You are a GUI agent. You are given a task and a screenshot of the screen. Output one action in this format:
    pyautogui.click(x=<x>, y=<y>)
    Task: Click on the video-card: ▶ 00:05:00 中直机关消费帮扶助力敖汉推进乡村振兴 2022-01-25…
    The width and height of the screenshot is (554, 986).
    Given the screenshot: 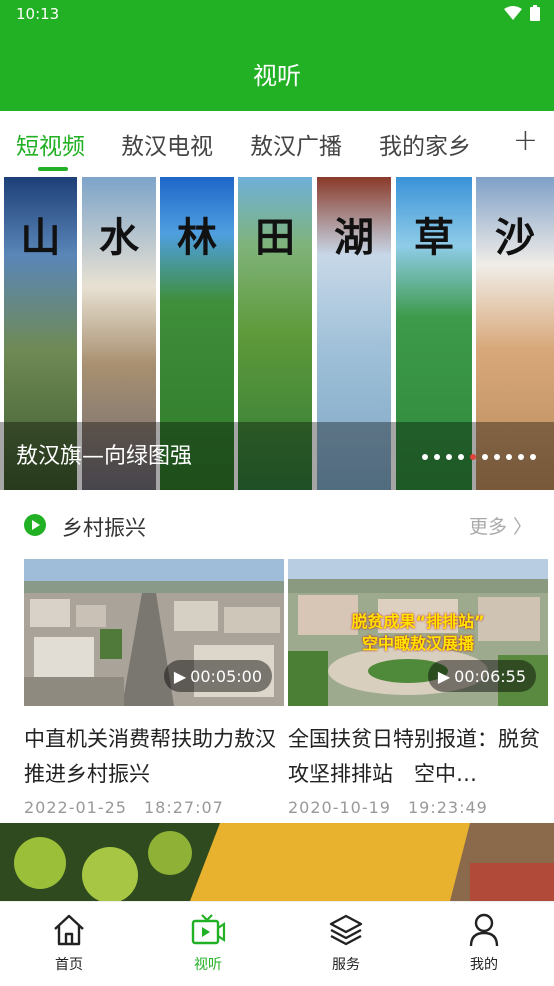 What is the action you would take?
    pyautogui.click(x=154, y=688)
    